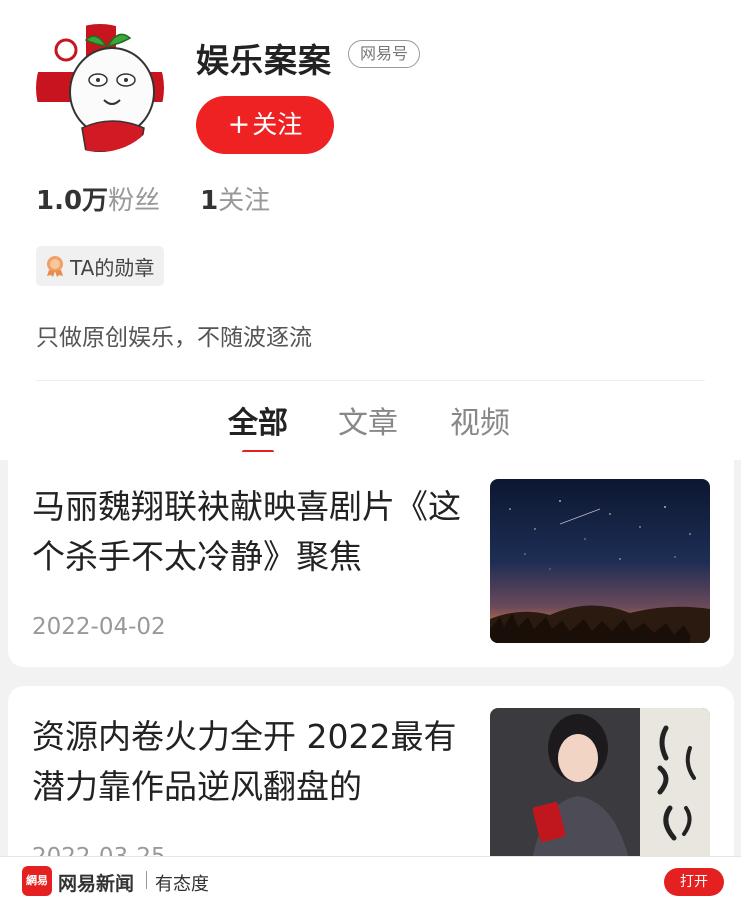  I want to click on account-type-badge: 网易号, so click(384, 54).